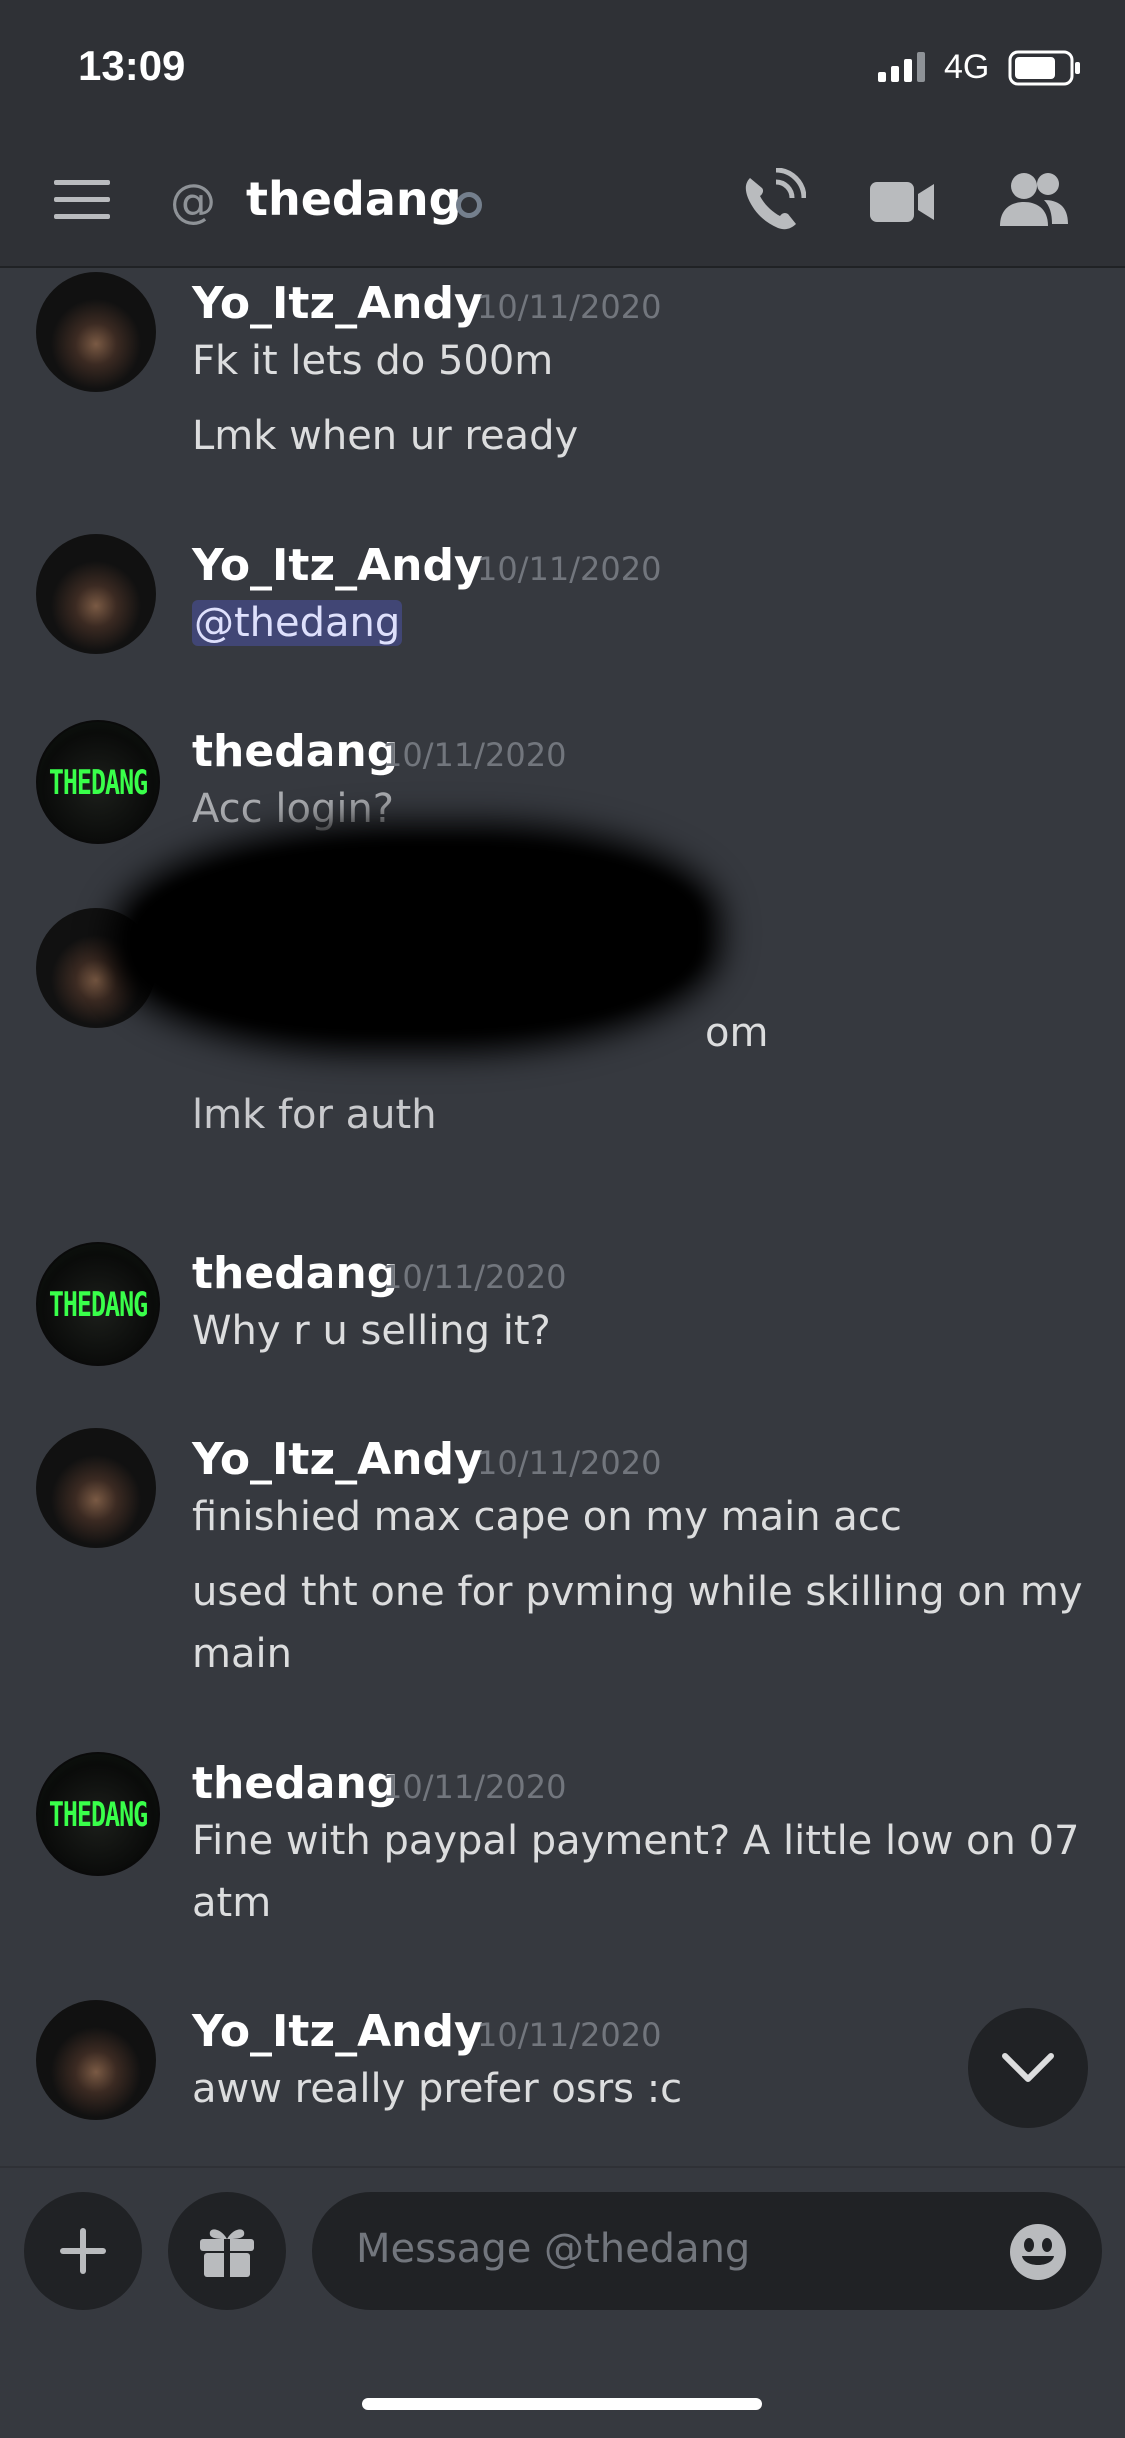  Describe the element at coordinates (901, 67) in the screenshot. I see `signal-icon` at that location.